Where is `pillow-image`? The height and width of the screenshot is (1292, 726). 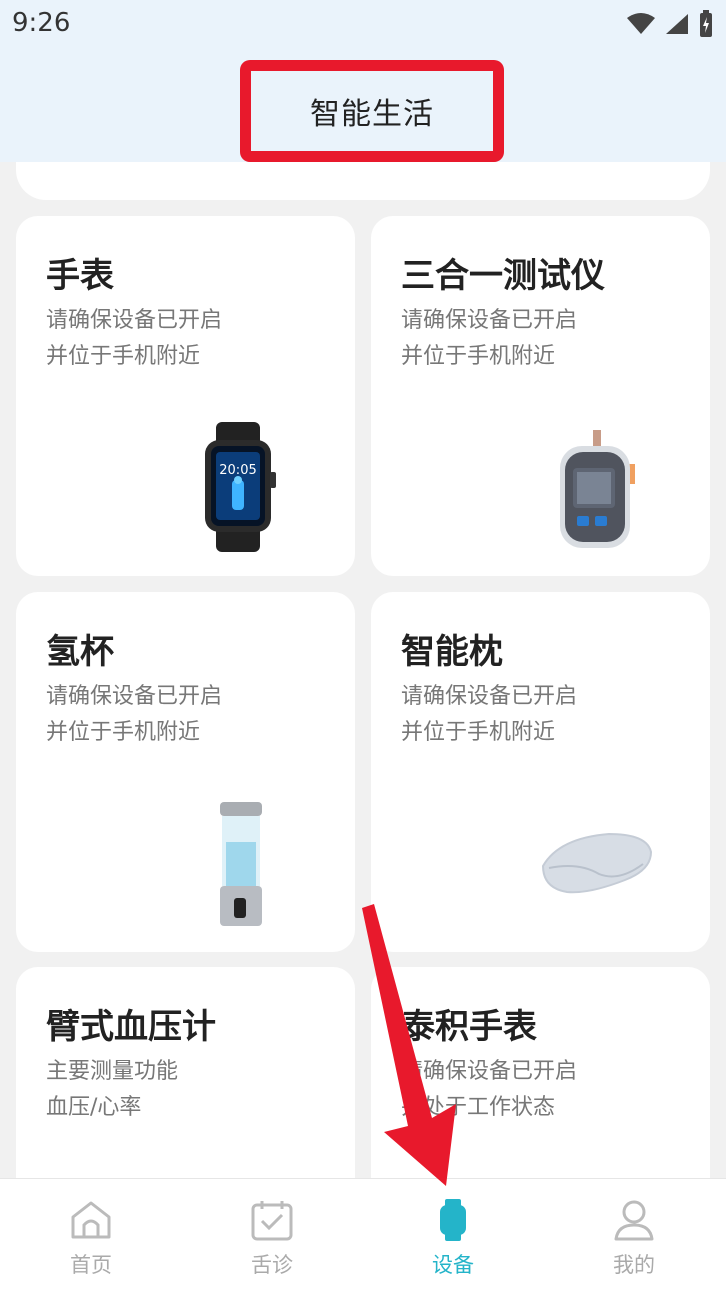 pillow-image is located at coordinates (597, 863).